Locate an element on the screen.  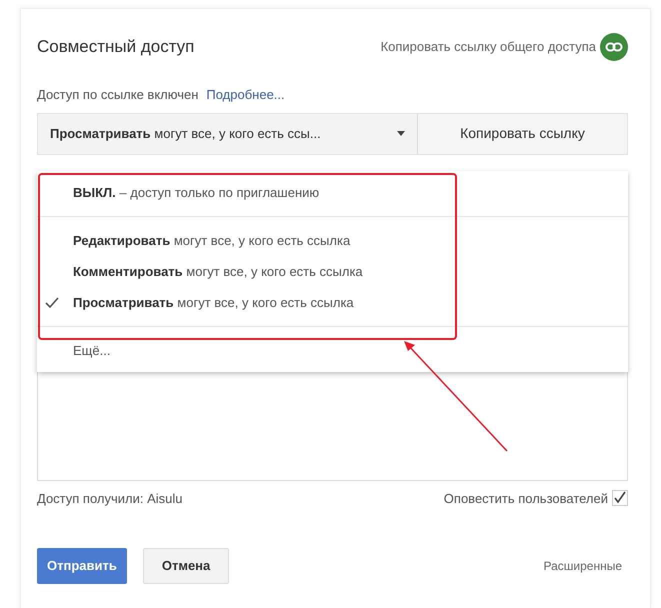
cancel-button: Отмена is located at coordinates (186, 566).